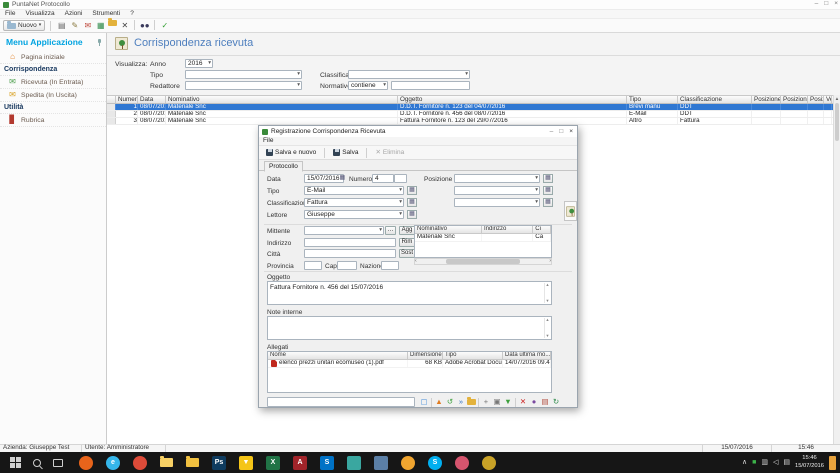  What do you see at coordinates (542, 229) in the screenshot?
I see `recipients-column-ci: Ci` at bounding box center [542, 229].